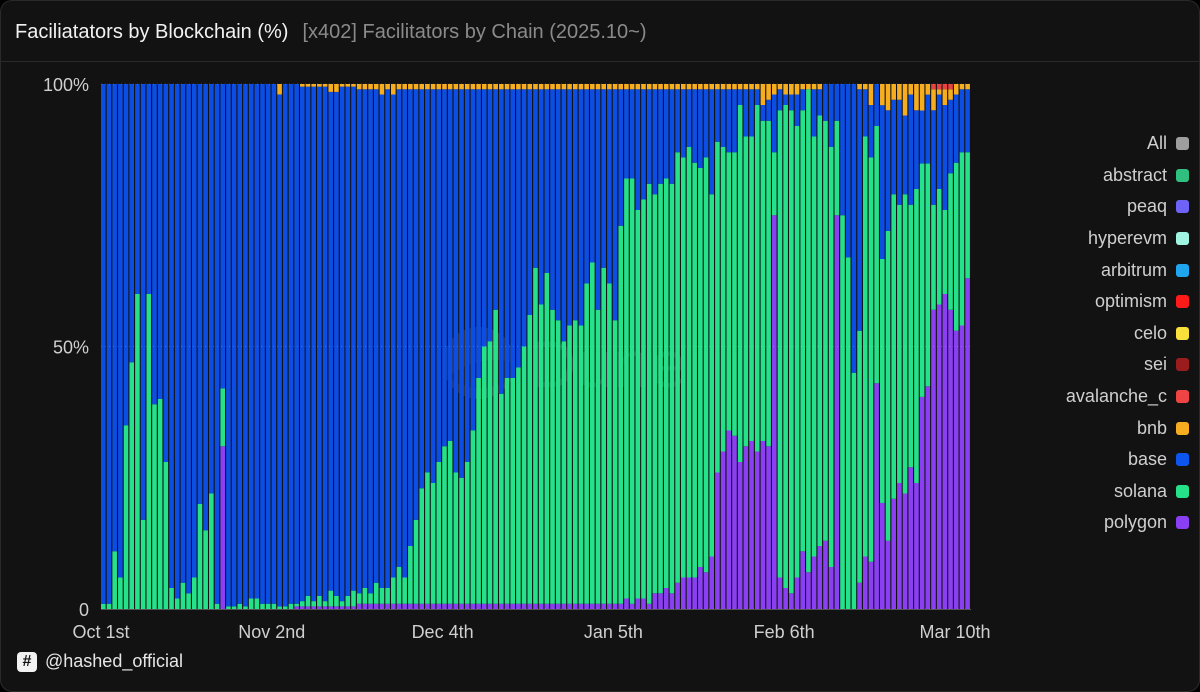 The image size is (1200, 692). I want to click on legend-label: polygon, so click(1135, 522).